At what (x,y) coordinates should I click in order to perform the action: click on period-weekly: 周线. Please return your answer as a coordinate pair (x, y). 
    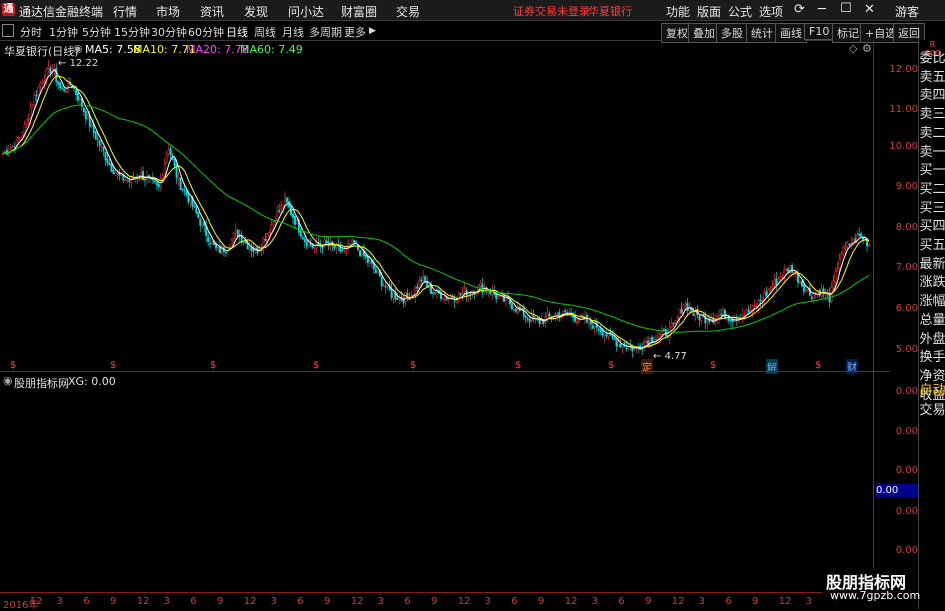
    Looking at the image, I should click on (265, 32).